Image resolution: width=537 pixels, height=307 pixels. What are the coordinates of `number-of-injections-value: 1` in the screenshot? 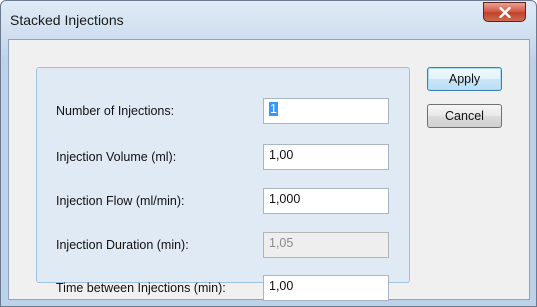 It's located at (273, 109).